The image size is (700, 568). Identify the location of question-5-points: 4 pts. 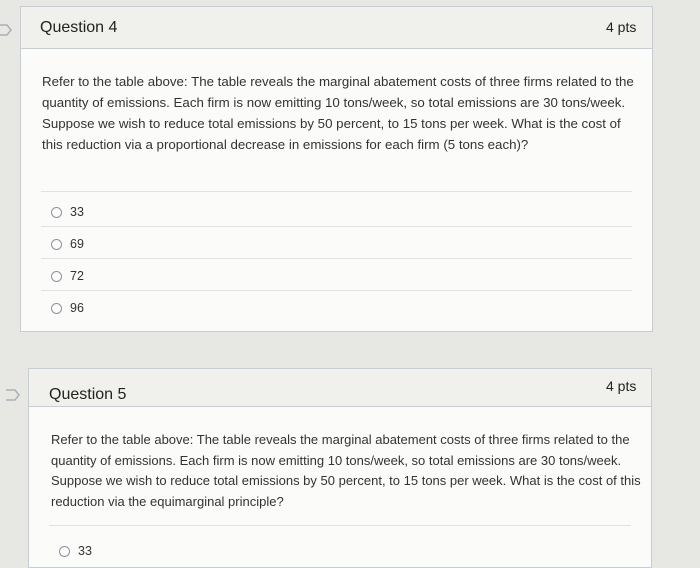
(621, 386).